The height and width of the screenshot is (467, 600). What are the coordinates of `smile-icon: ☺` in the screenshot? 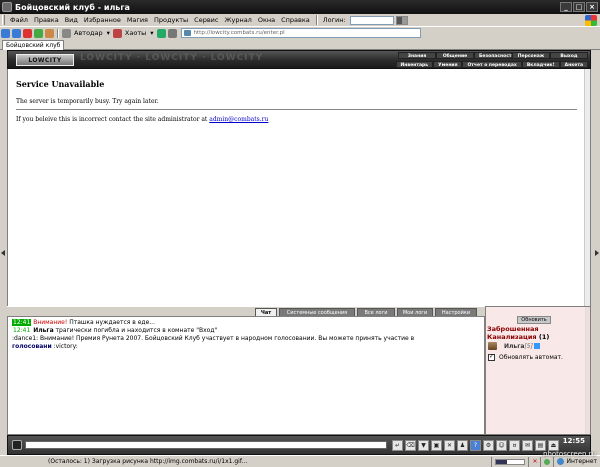 It's located at (501, 445).